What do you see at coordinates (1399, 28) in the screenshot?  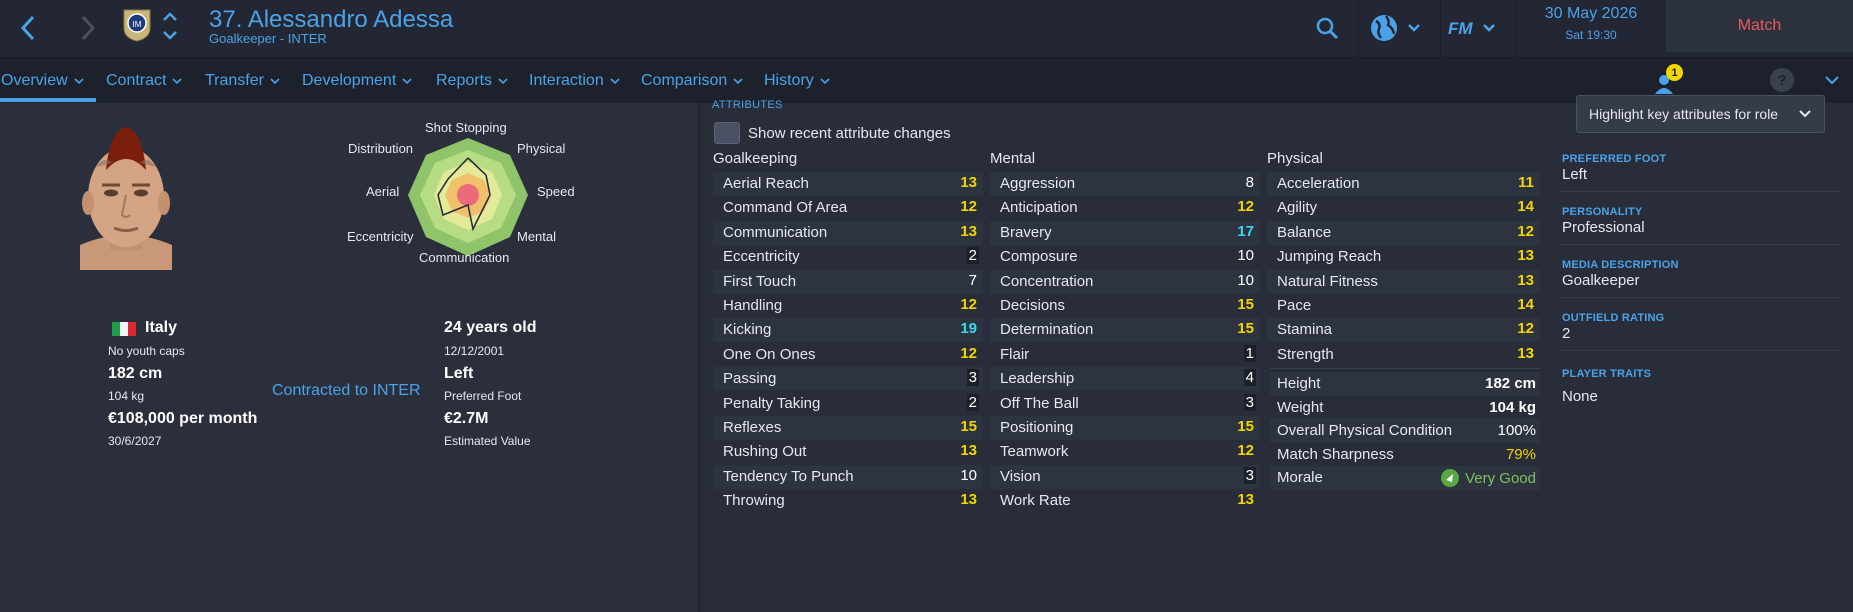 I see `world-menu-icon` at bounding box center [1399, 28].